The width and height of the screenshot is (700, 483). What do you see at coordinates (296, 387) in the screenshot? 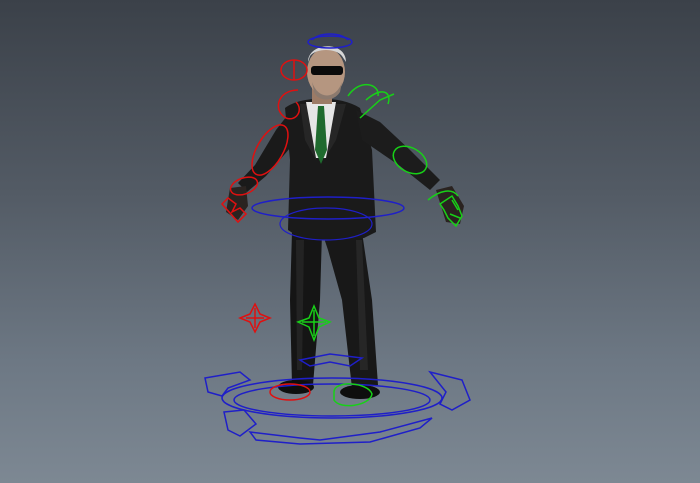
I see `left-shoe` at bounding box center [296, 387].